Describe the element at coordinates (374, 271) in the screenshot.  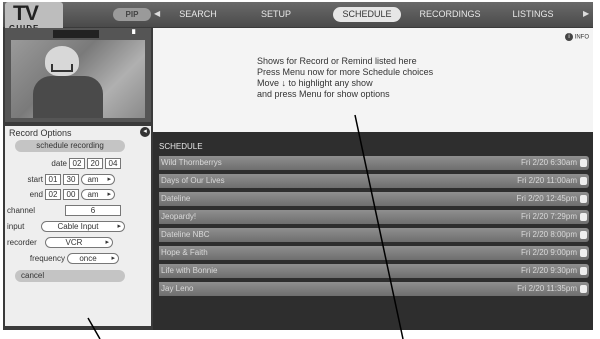
I see `schedule-row: Life with Bonnie Fri 2/20 9:30pm` at that location.